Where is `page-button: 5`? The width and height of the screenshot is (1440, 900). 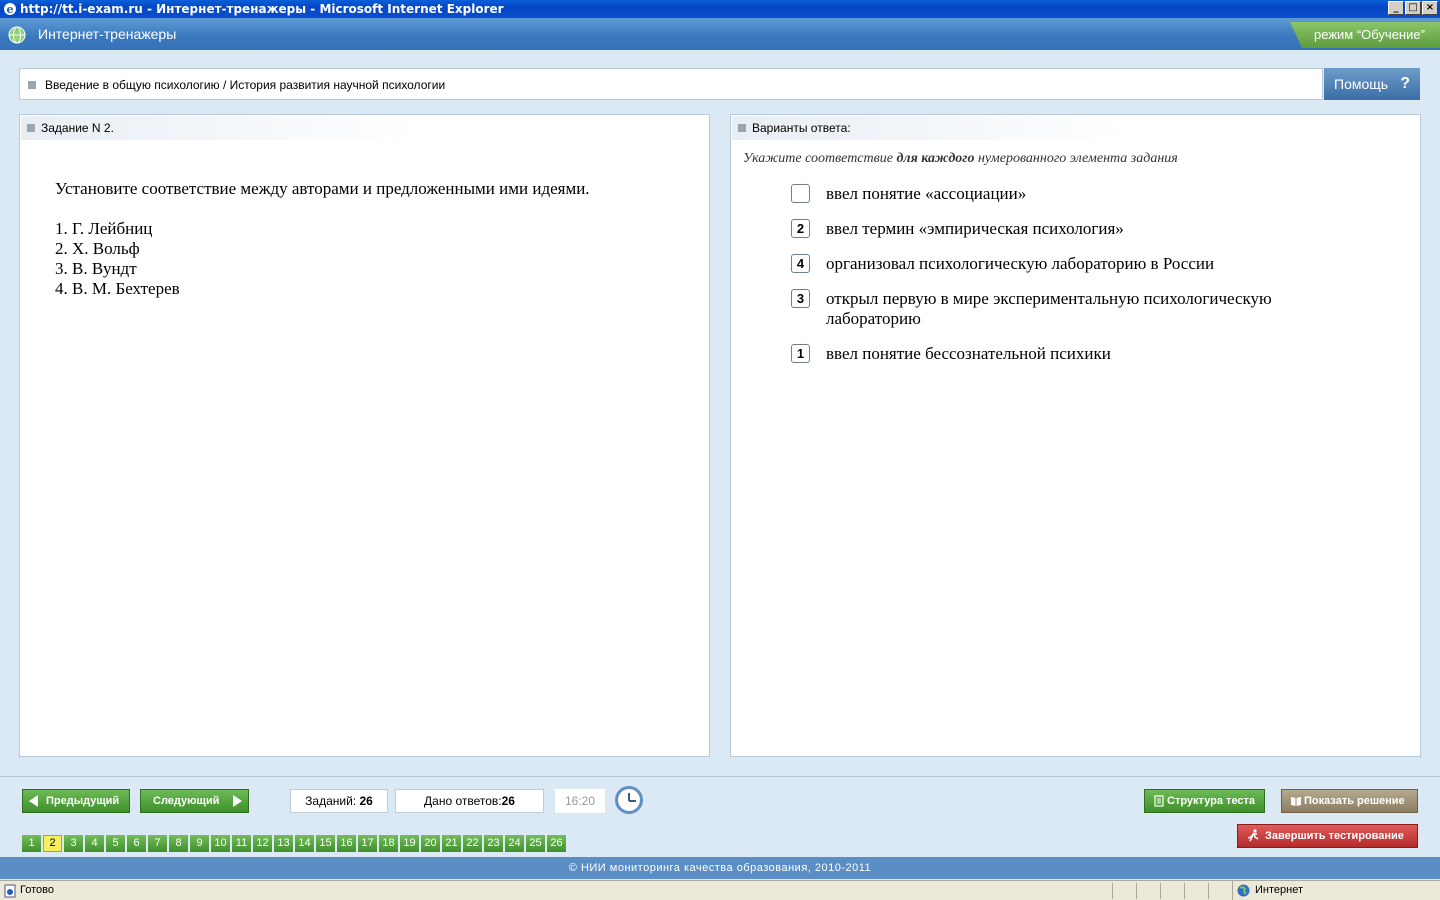 page-button: 5 is located at coordinates (115, 843).